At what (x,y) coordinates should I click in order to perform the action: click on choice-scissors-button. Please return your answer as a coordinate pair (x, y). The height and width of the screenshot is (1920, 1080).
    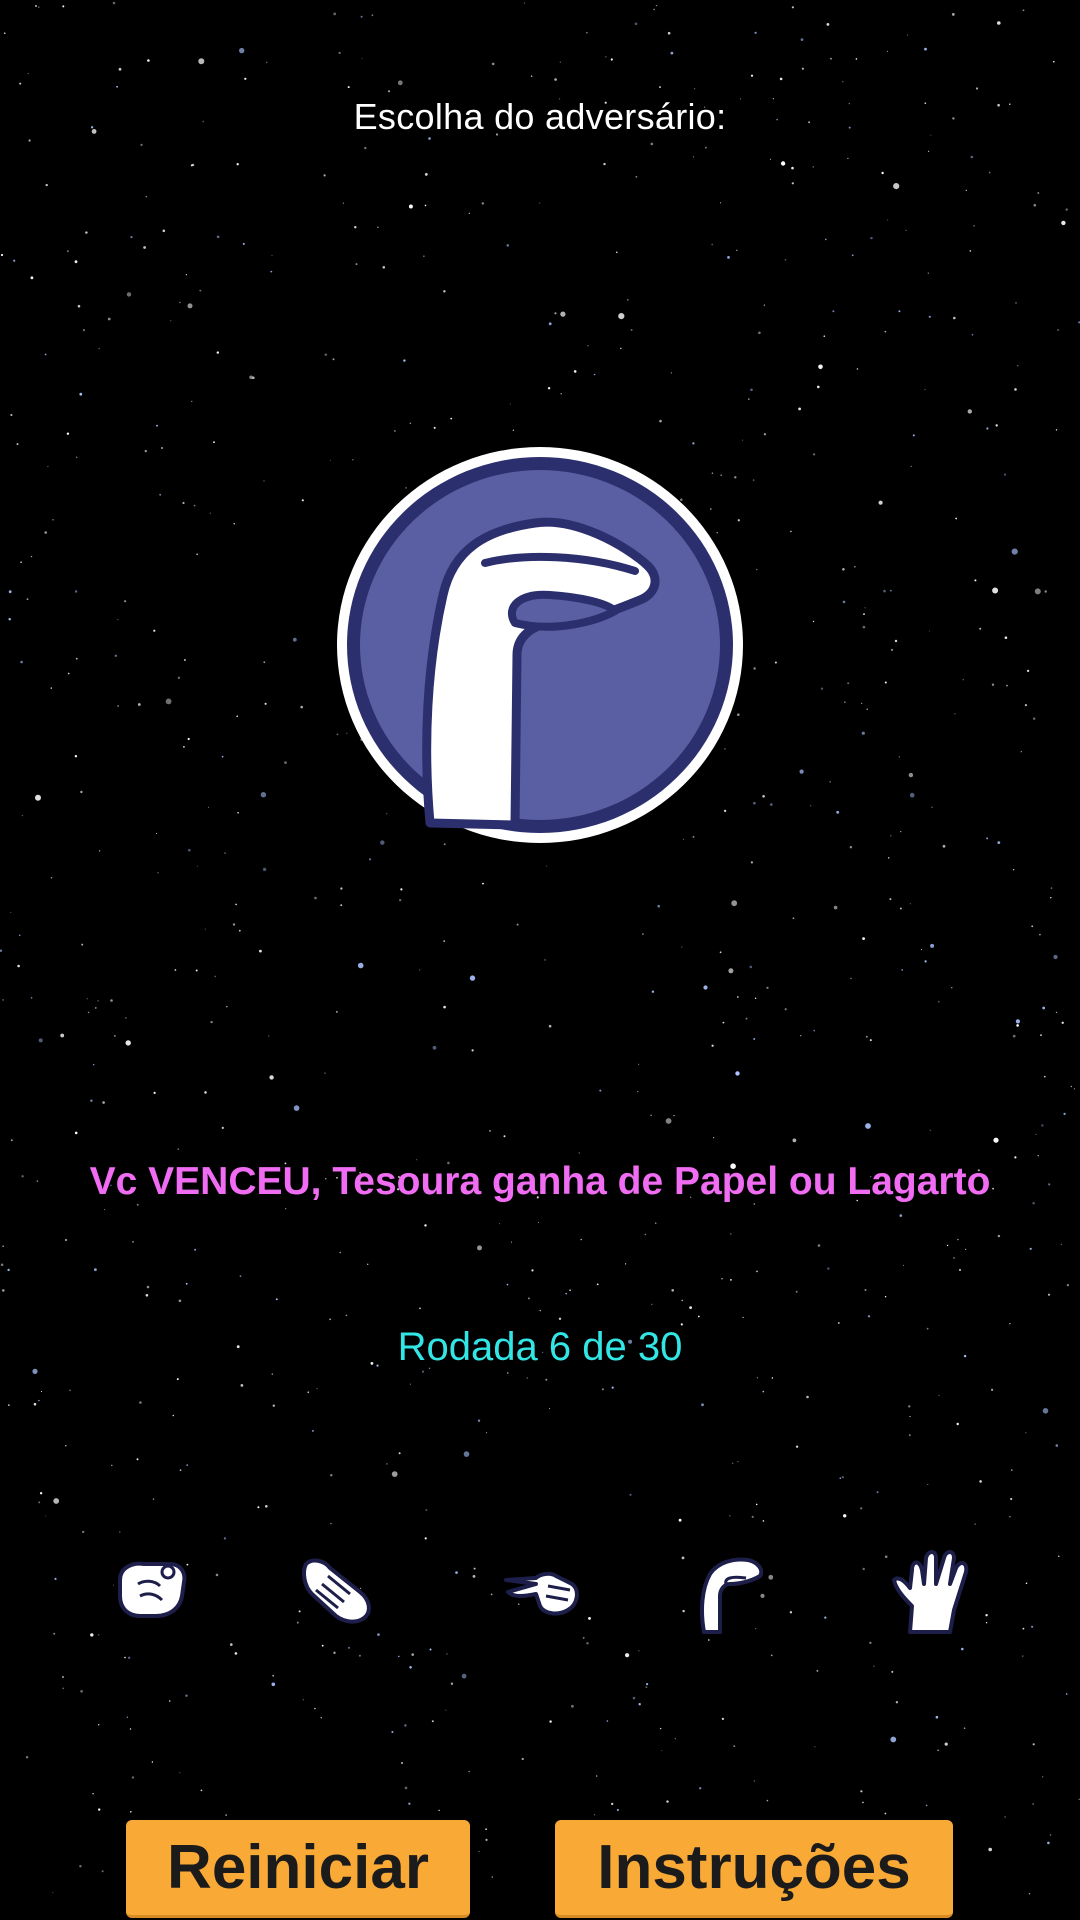
    Looking at the image, I should click on (542, 1592).